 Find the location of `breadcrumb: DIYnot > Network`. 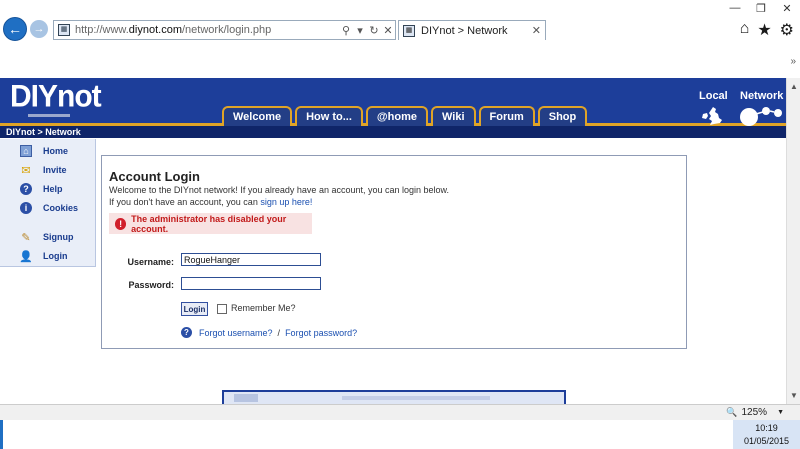

breadcrumb: DIYnot > Network is located at coordinates (393, 132).